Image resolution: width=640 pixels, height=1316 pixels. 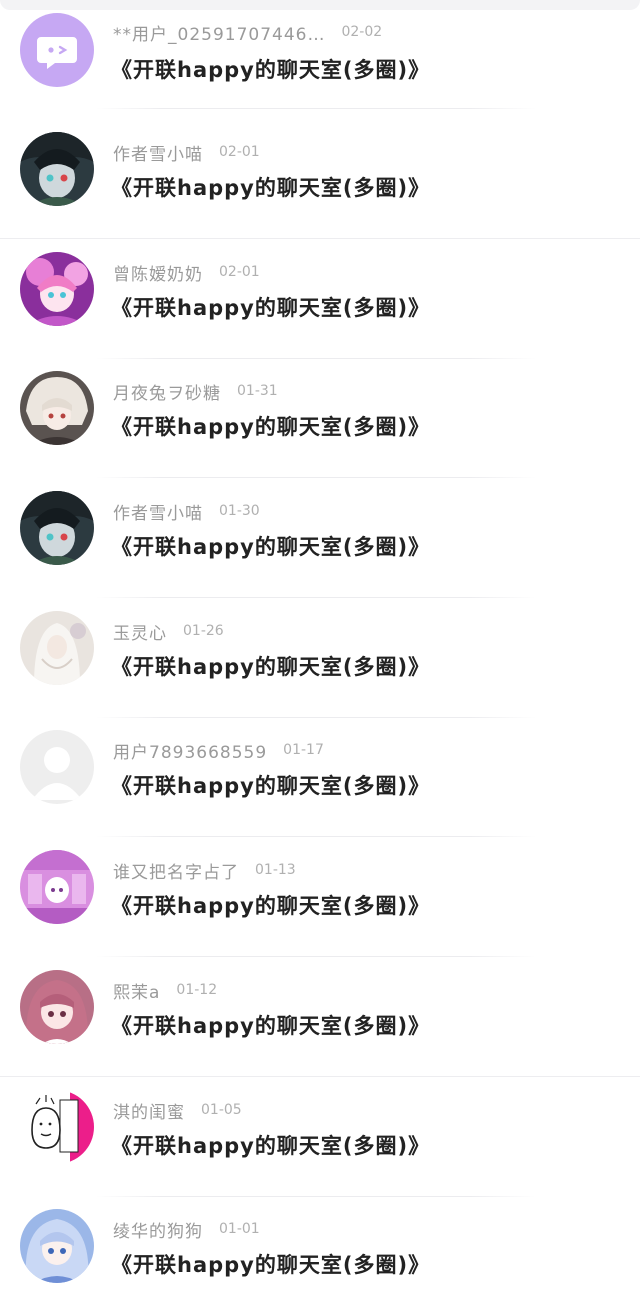 I want to click on anime-avatar-pink, so click(x=57, y=289).